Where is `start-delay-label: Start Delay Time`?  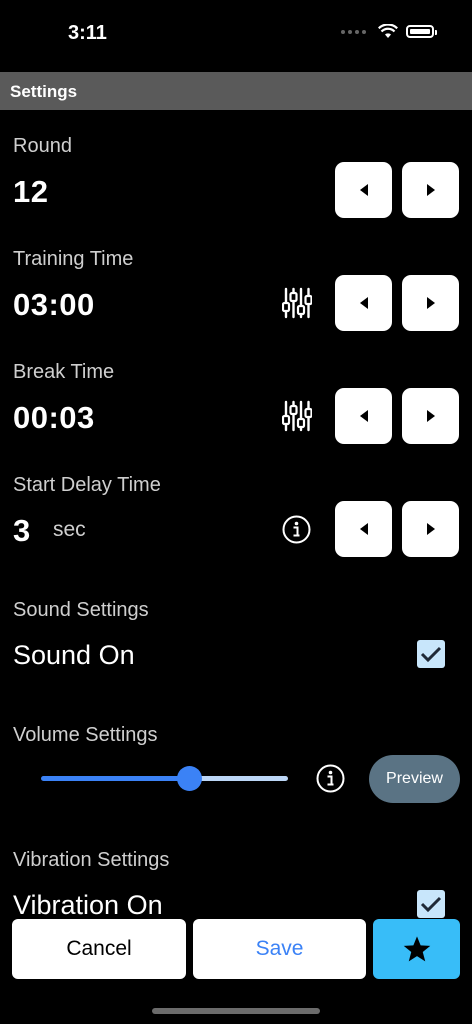
start-delay-label: Start Delay Time is located at coordinates (87, 485).